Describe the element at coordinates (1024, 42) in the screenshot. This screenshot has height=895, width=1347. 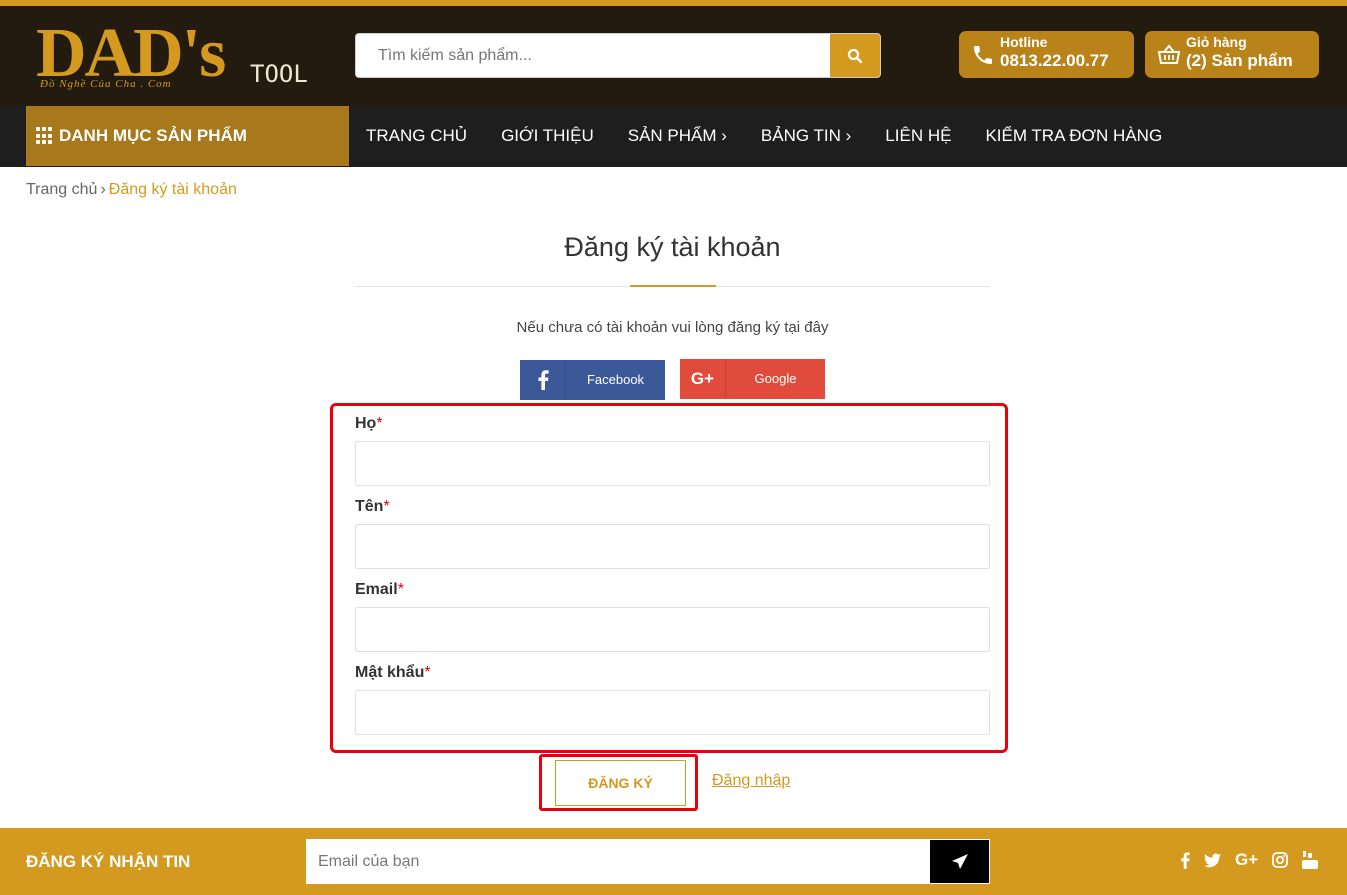
I see `hotline-label: Hotline` at that location.